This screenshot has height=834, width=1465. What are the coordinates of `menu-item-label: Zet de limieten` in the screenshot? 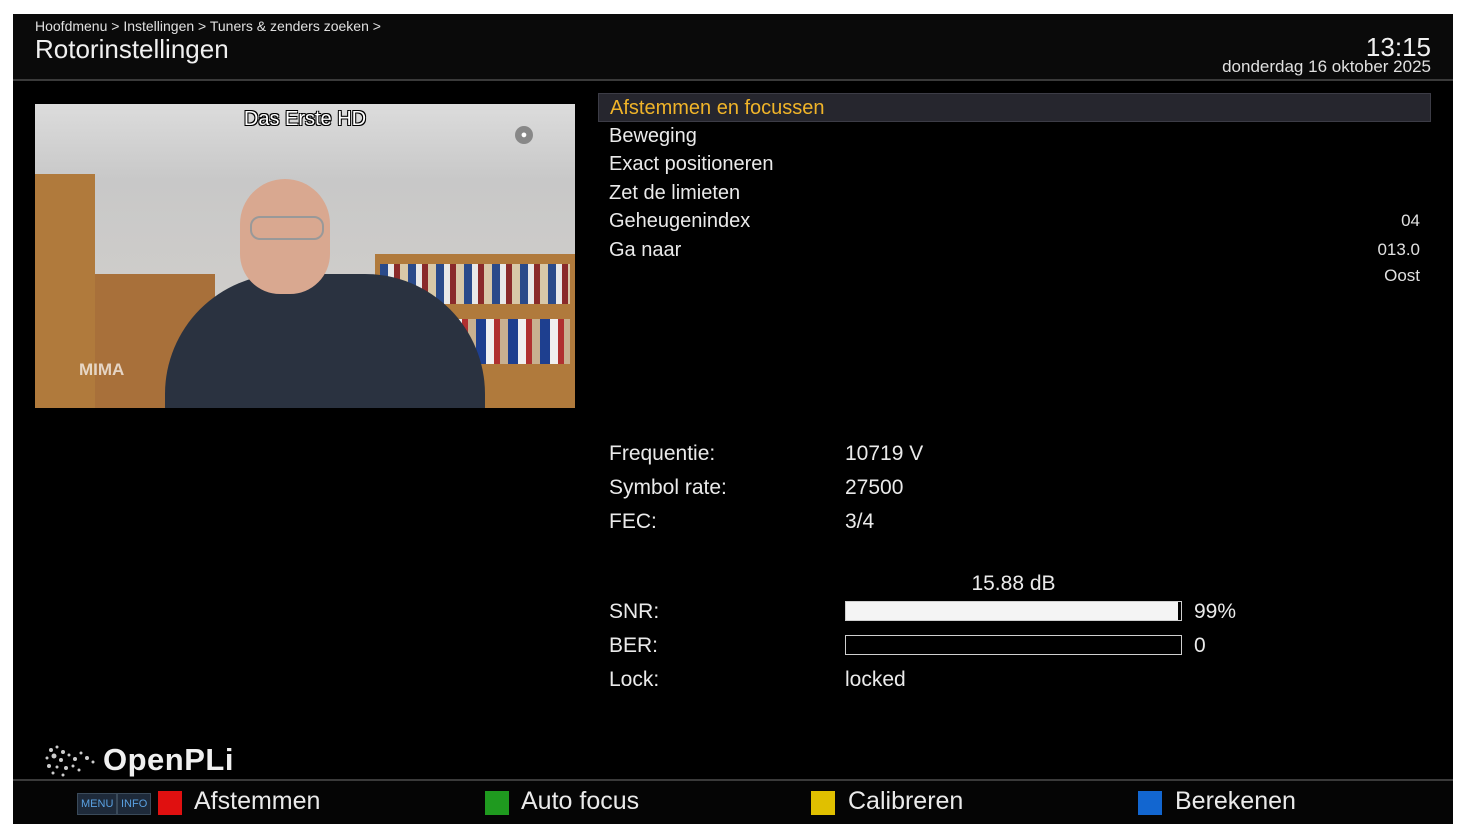 It's located at (675, 192).